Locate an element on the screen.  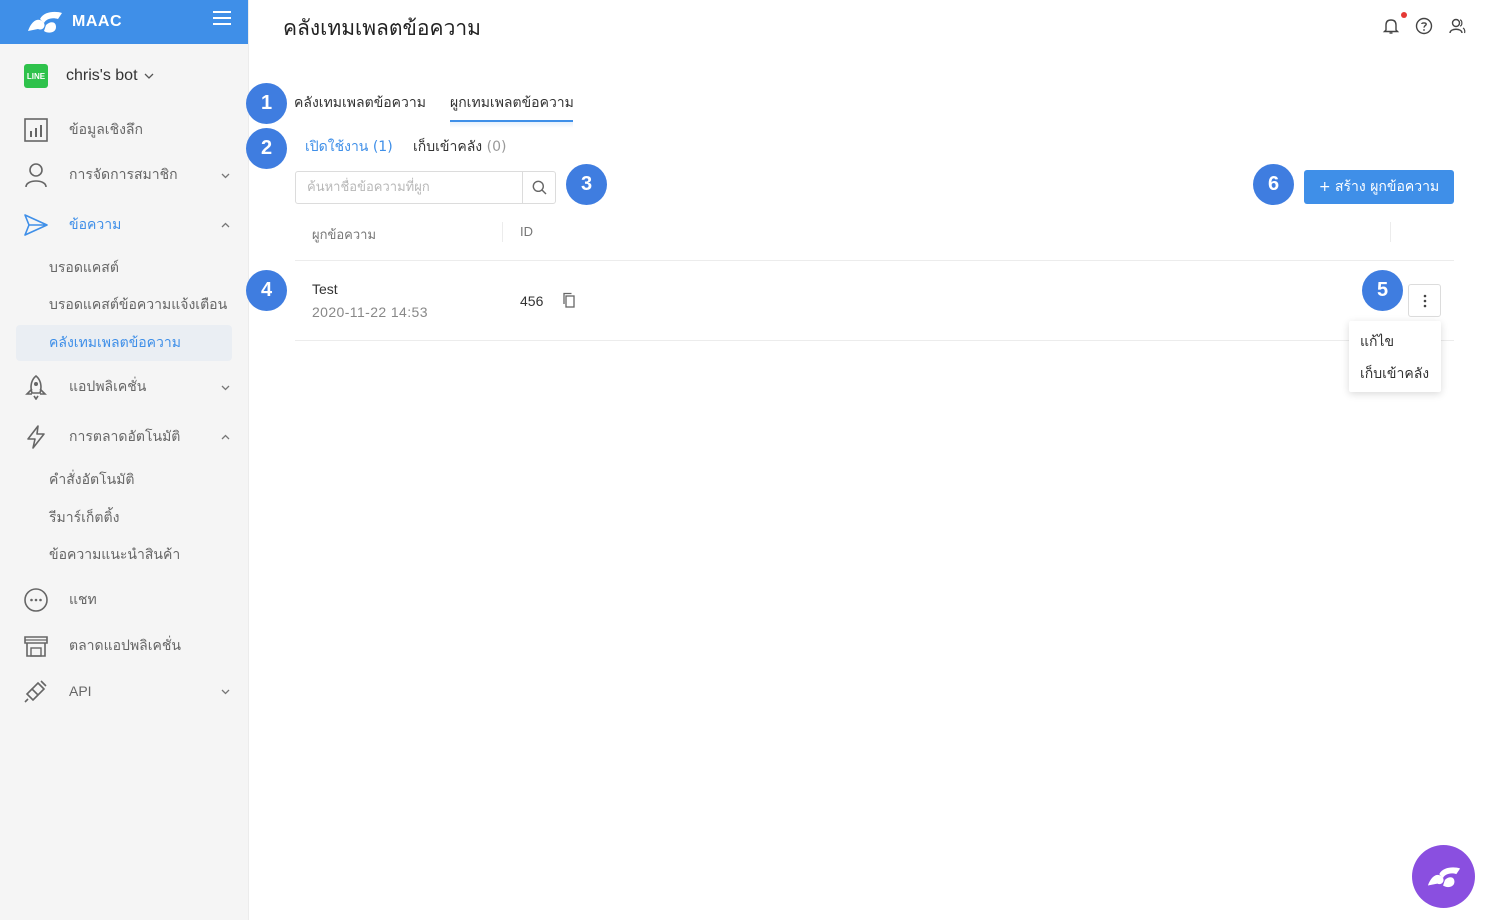
tab-active-indicator is located at coordinates (511, 121).